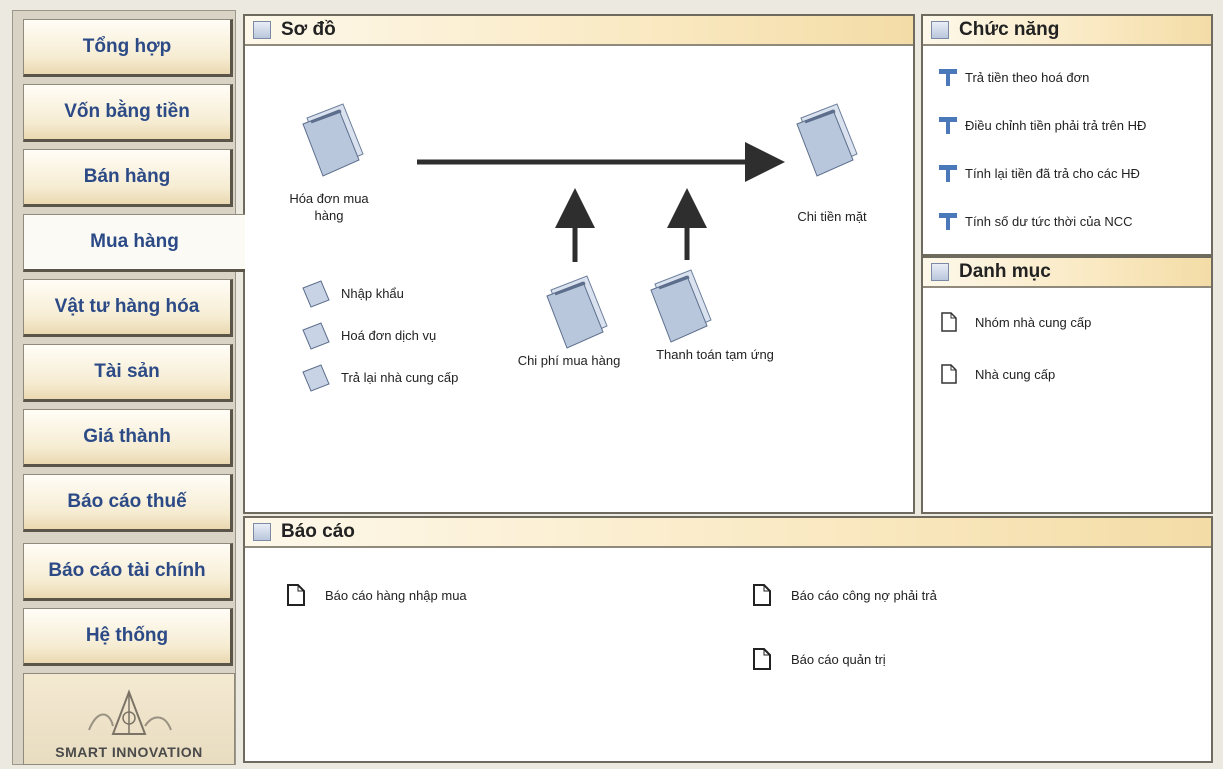 This screenshot has height=769, width=1223. I want to click on cash-document-icon, so click(827, 138).